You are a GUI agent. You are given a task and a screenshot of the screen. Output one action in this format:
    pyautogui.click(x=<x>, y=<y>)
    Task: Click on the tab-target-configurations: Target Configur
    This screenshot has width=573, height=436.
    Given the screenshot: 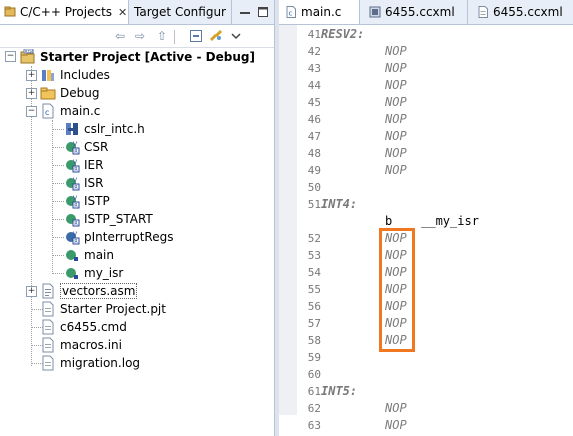 What is the action you would take?
    pyautogui.click(x=180, y=12)
    